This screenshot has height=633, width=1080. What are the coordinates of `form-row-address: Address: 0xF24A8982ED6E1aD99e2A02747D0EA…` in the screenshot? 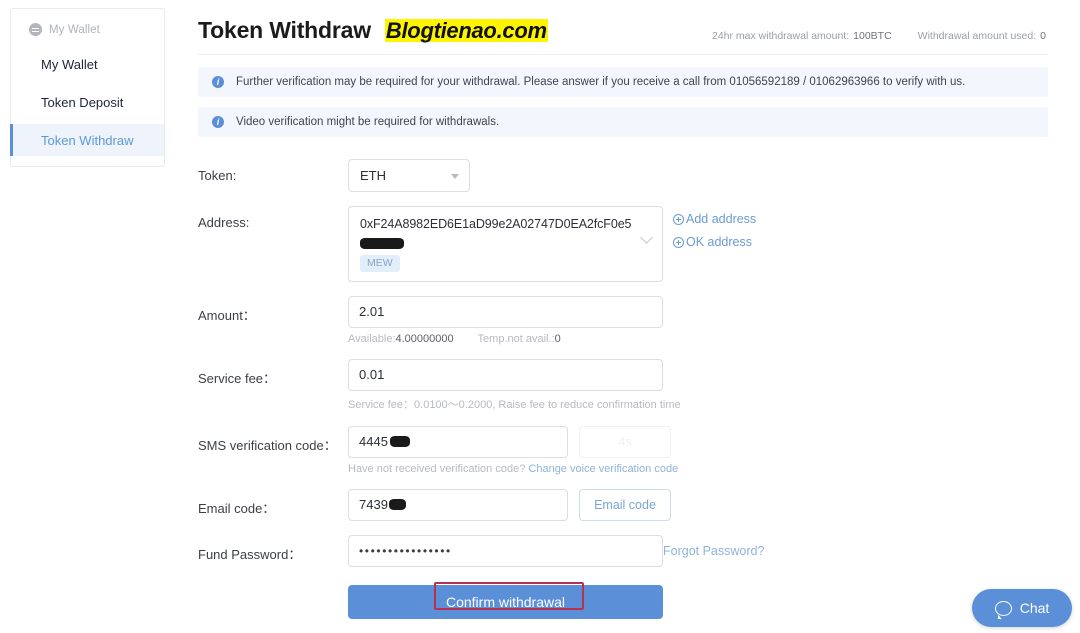 It's located at (623, 244).